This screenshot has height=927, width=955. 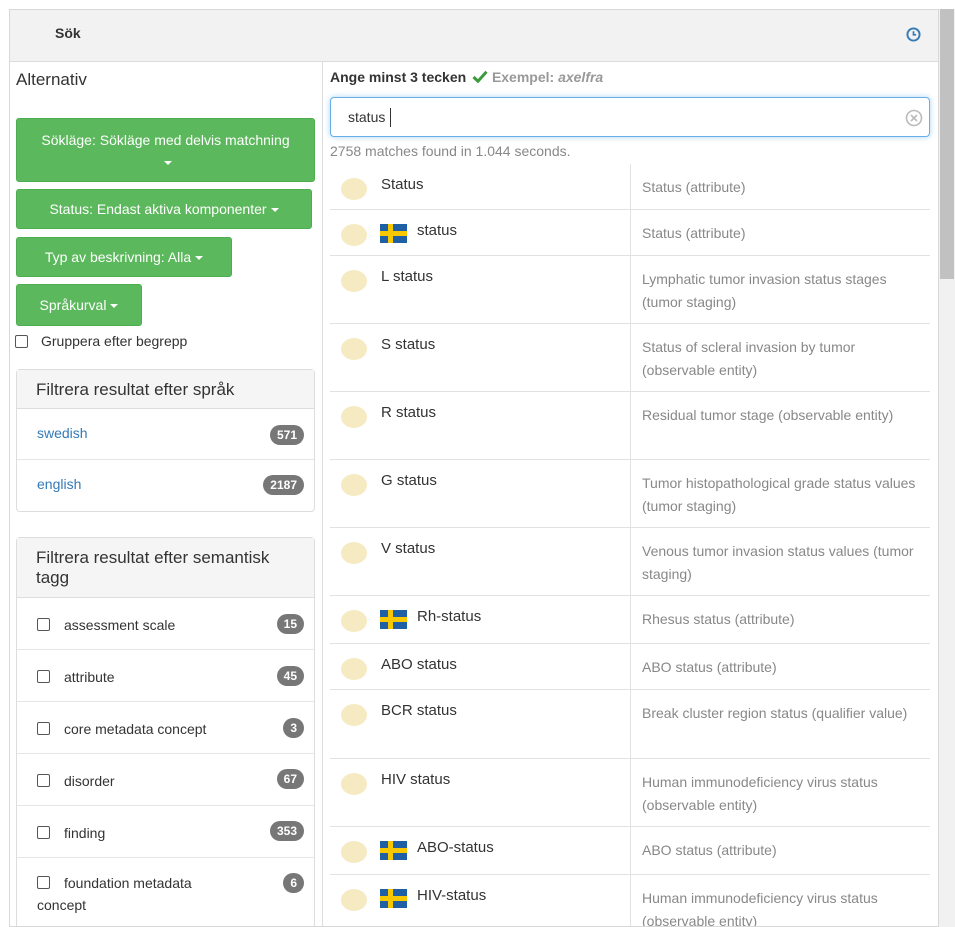 What do you see at coordinates (165, 485) in the screenshot?
I see `list-item: english 2187` at bounding box center [165, 485].